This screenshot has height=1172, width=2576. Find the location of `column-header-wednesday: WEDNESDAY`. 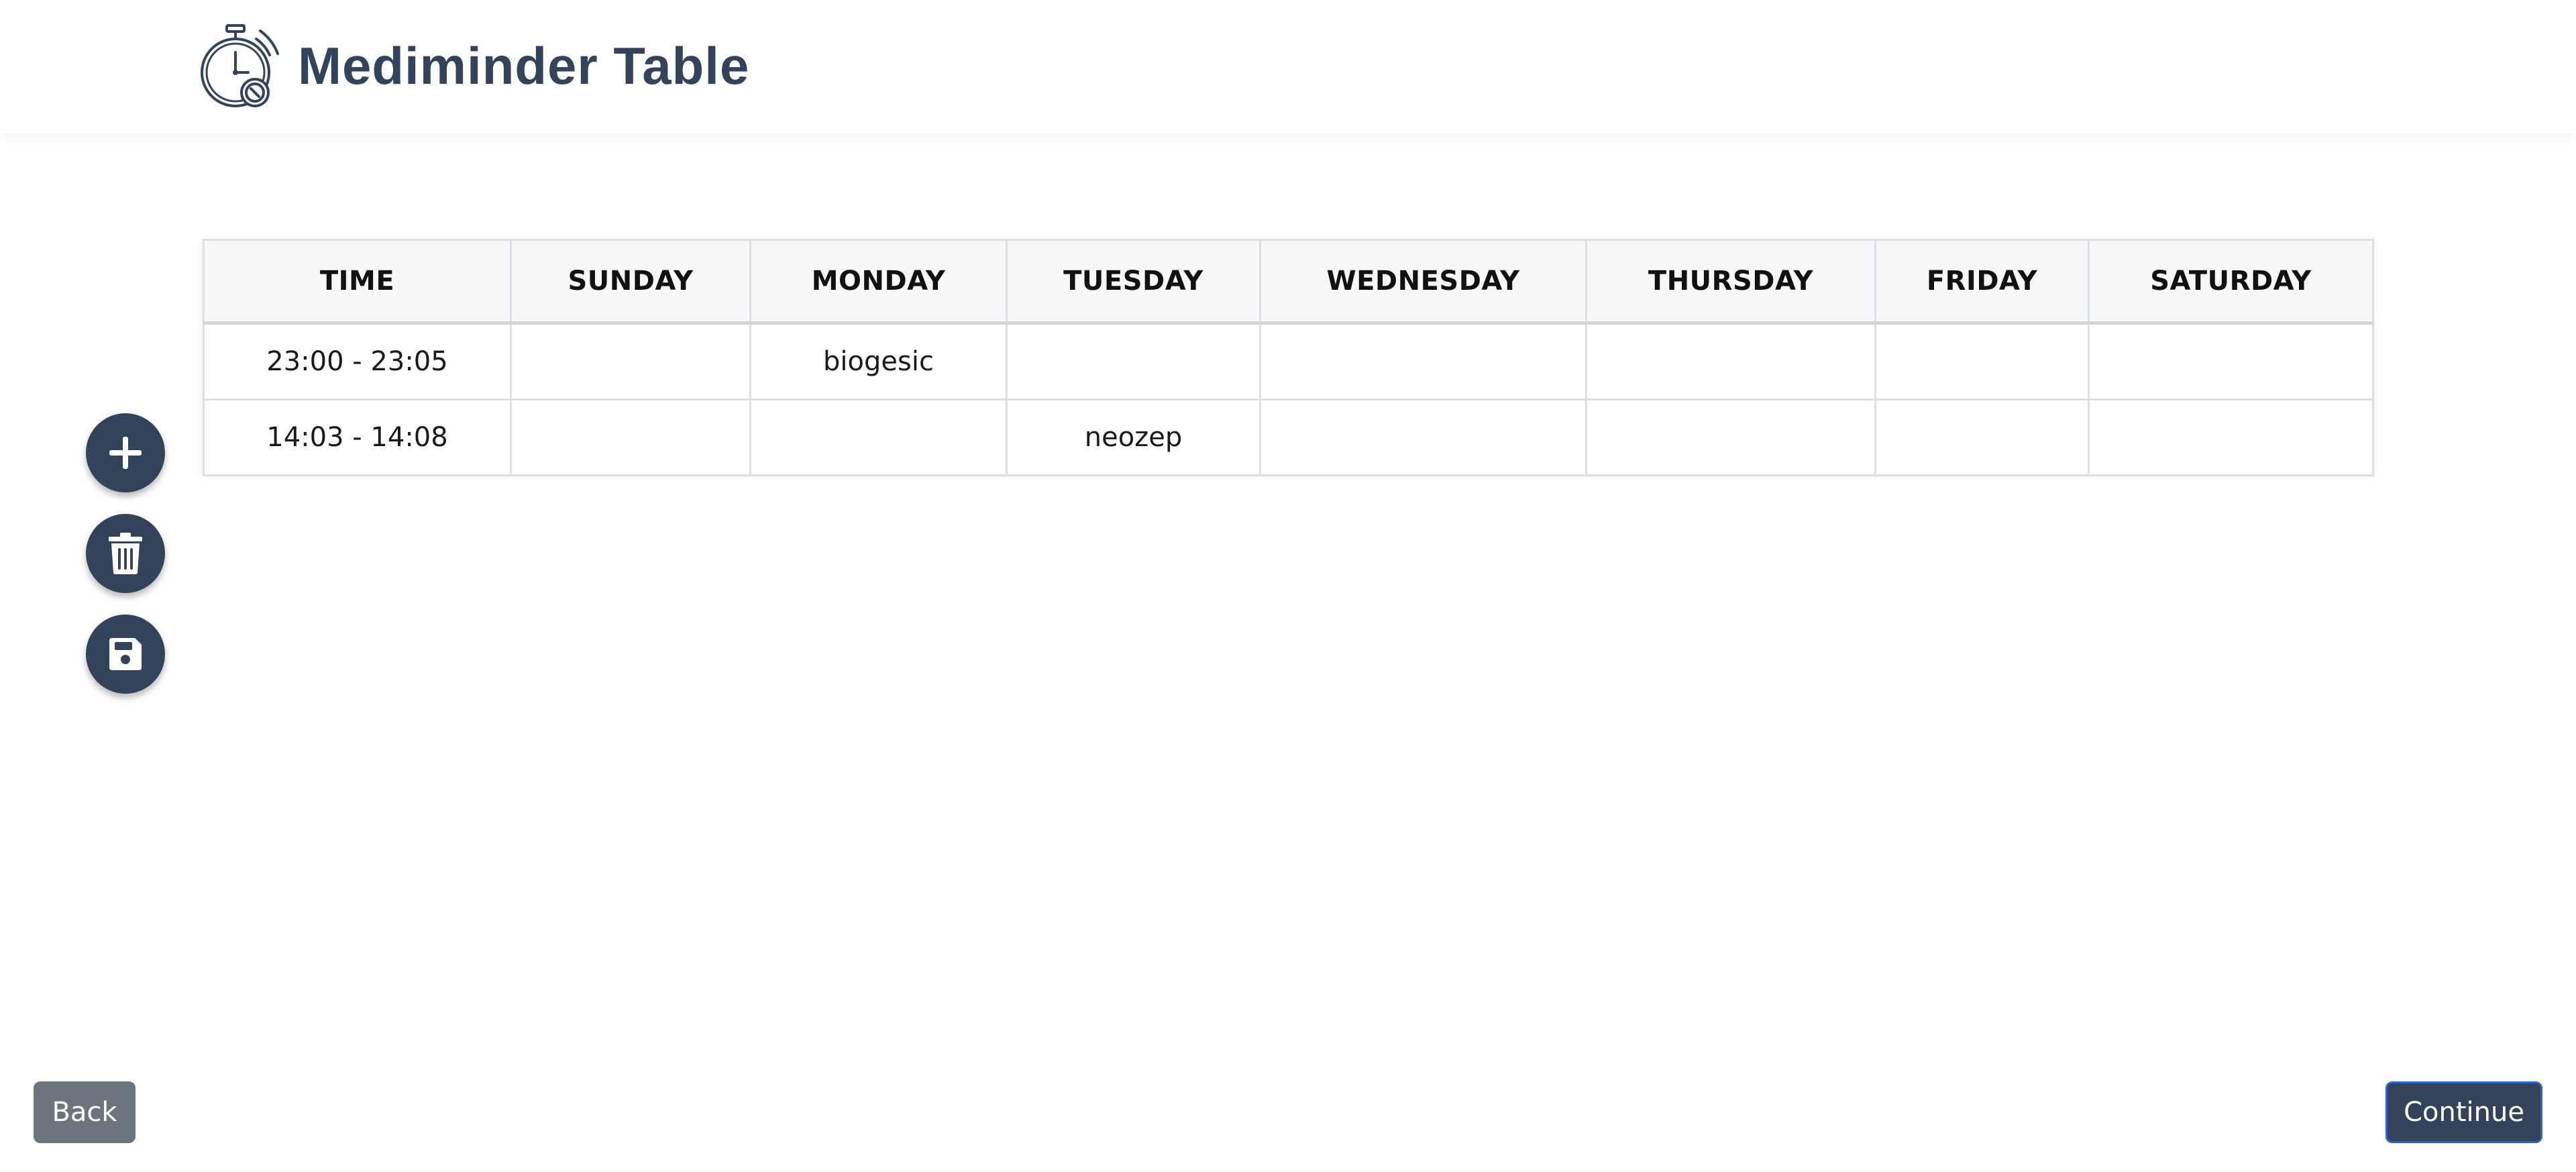

column-header-wednesday: WEDNESDAY is located at coordinates (1423, 282).